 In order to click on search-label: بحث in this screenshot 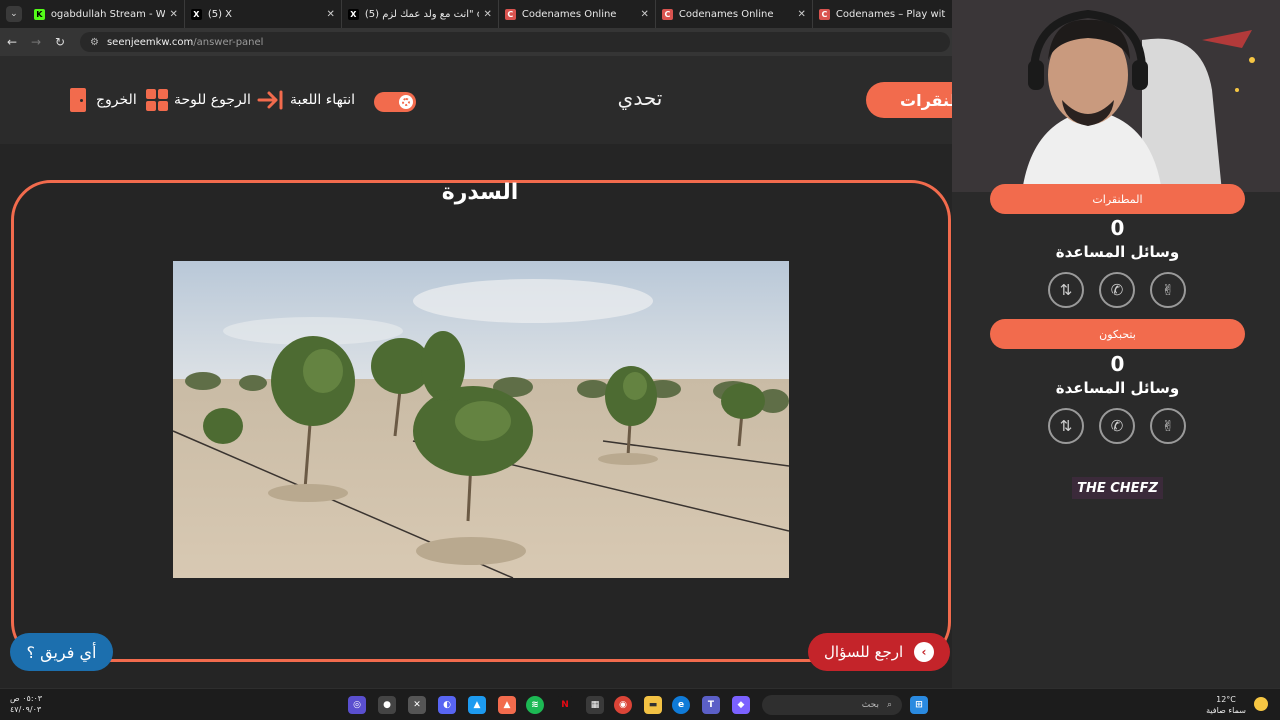, I will do `click(870, 705)`.